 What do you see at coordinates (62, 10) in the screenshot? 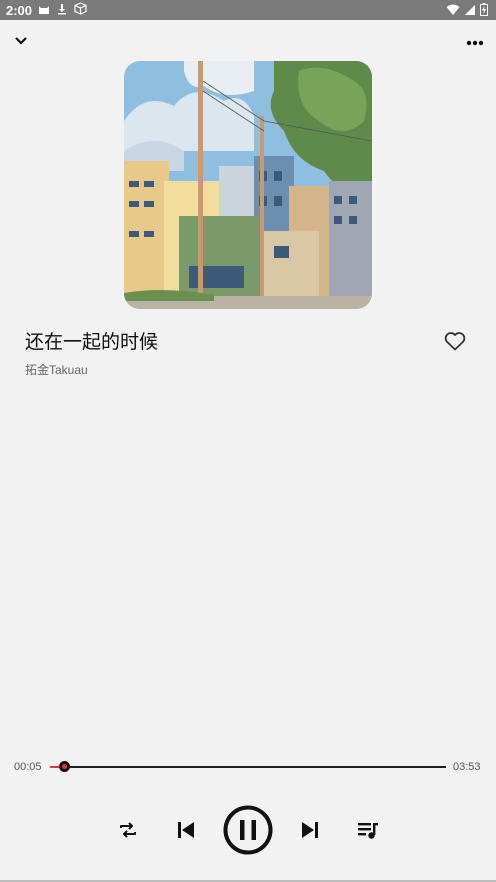
I see `download-icon` at bounding box center [62, 10].